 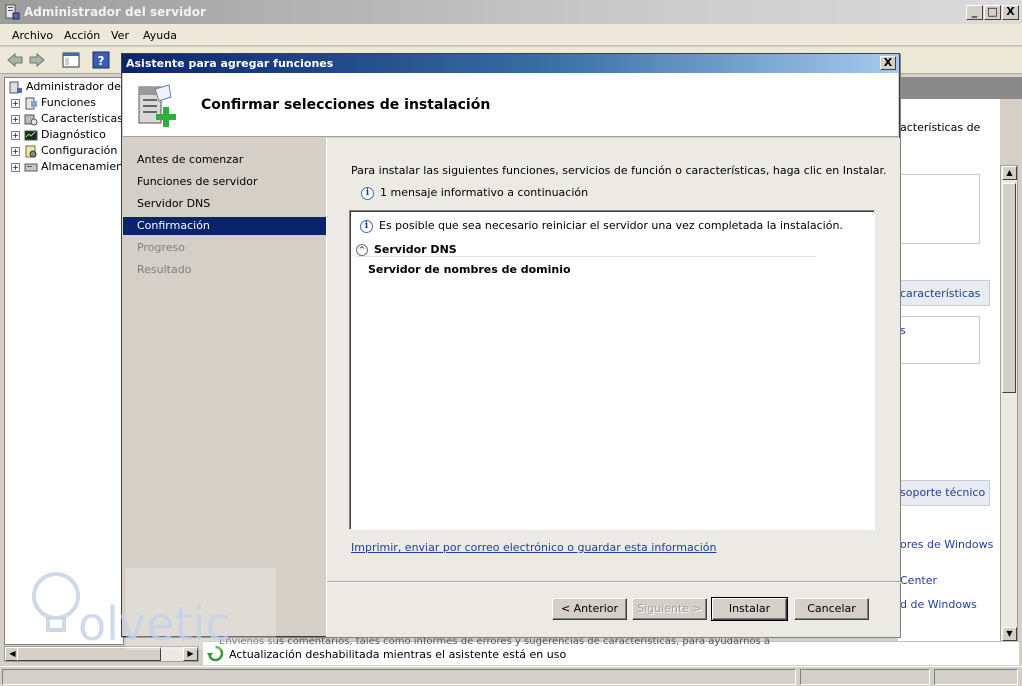 I want to click on divider, so click(x=614, y=582).